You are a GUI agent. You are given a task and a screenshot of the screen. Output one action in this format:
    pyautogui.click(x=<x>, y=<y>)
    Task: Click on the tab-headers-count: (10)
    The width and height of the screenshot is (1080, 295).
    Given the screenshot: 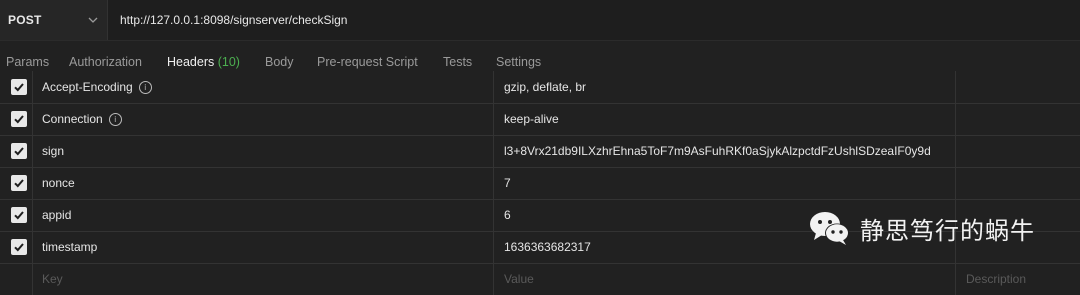 What is the action you would take?
    pyautogui.click(x=228, y=62)
    